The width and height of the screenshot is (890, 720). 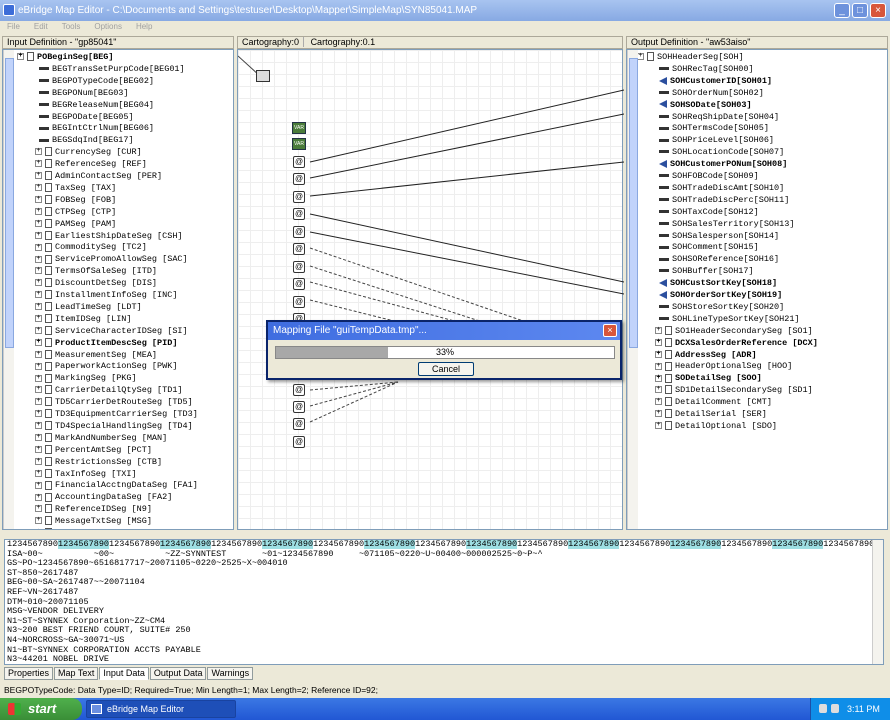 What do you see at coordinates (109, 236) in the screenshot?
I see `tree-item: + EarliestShipDateSeg [CSH]` at bounding box center [109, 236].